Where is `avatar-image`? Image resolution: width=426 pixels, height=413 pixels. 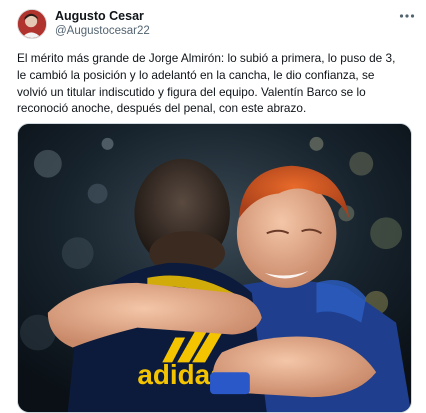
avatar-image is located at coordinates (32, 24).